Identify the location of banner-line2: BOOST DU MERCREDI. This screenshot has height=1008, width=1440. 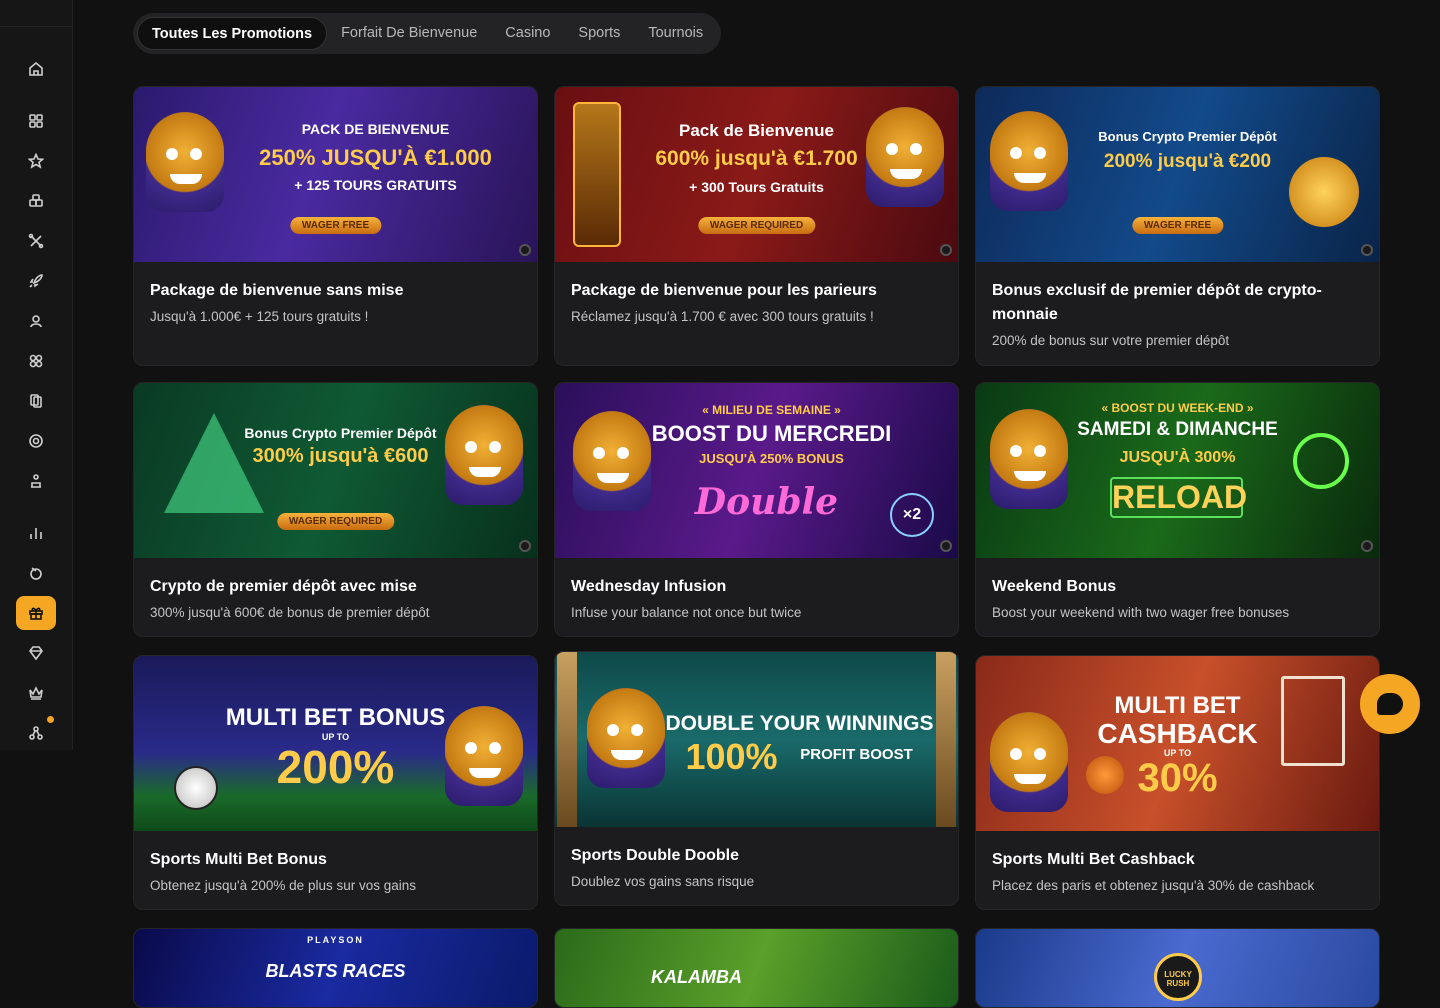
(771, 433).